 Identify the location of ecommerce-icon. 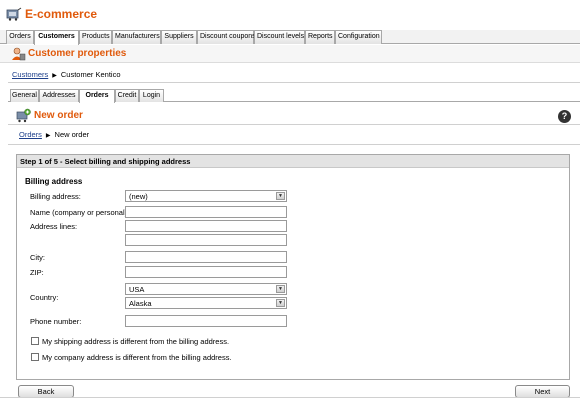
(14, 14).